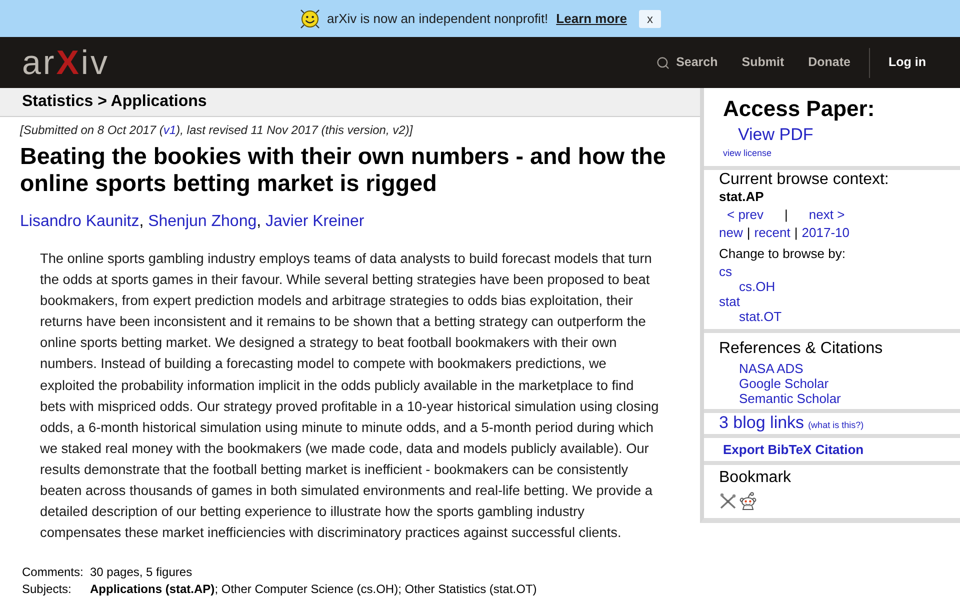 The height and width of the screenshot is (600, 960). What do you see at coordinates (793, 449) in the screenshot?
I see `export-bibtex-link: Export BibTeX Citation` at bounding box center [793, 449].